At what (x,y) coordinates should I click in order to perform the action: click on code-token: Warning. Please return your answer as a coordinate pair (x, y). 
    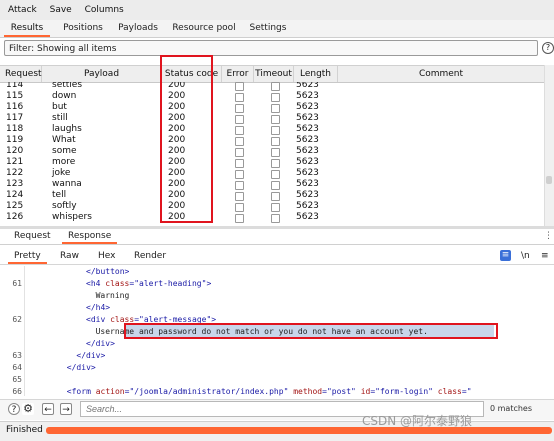
    Looking at the image, I should click on (112, 295).